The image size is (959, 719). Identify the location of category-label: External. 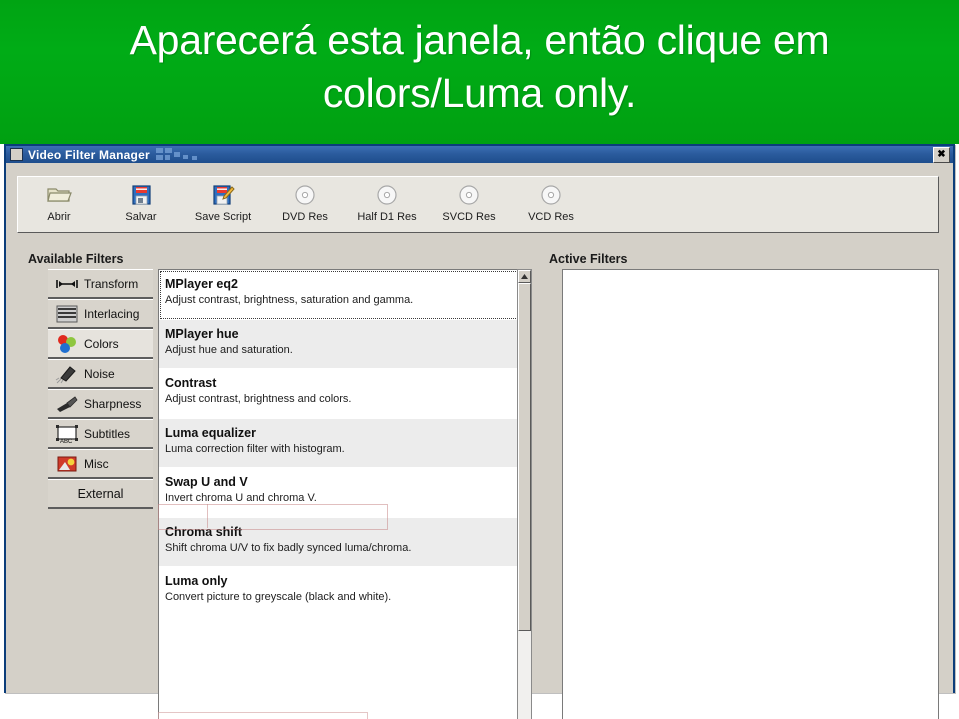
(100, 493).